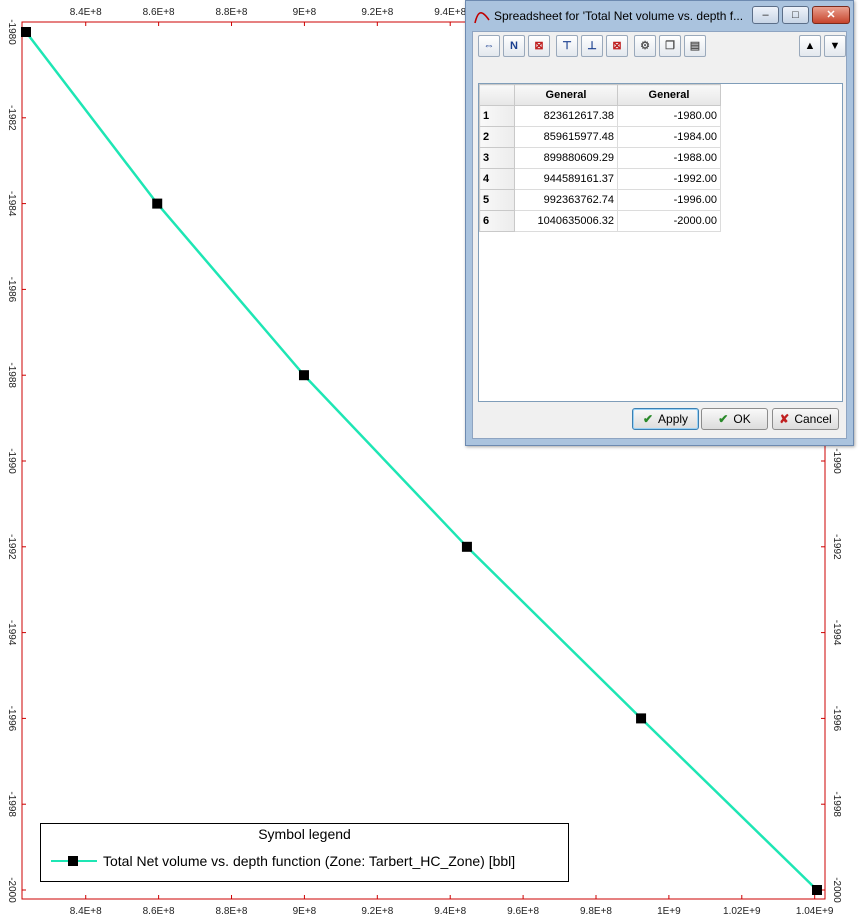  What do you see at coordinates (74, 861) in the screenshot?
I see `legend-swatch-icon` at bounding box center [74, 861].